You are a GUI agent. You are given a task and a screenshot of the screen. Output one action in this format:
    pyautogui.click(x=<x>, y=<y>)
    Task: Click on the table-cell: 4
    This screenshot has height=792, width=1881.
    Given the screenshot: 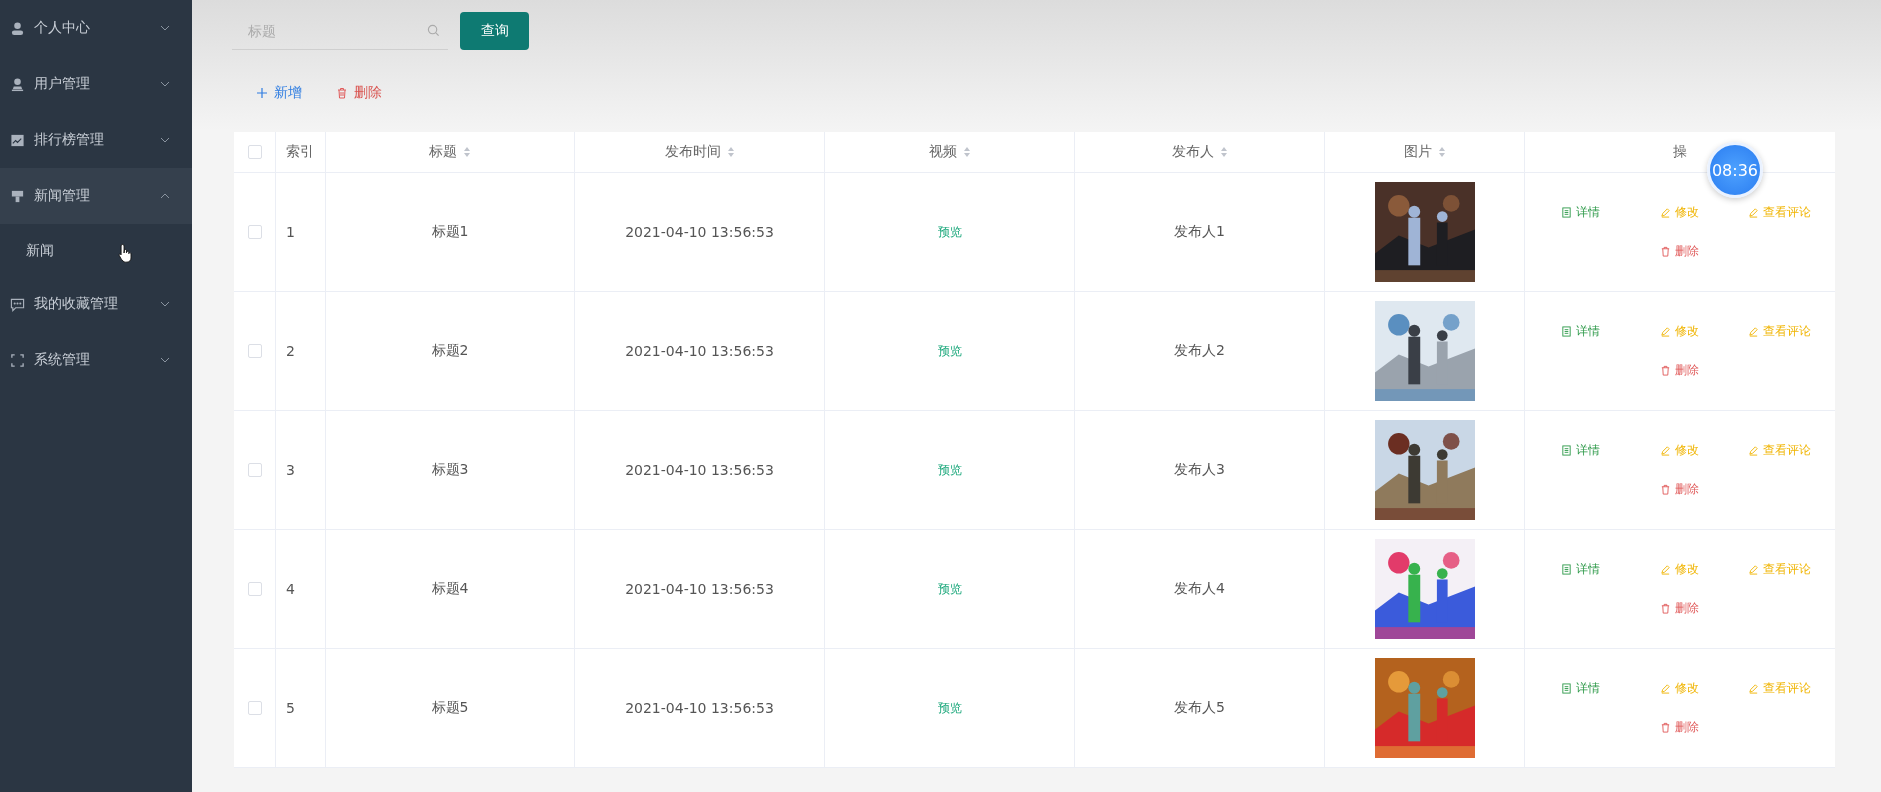 What is the action you would take?
    pyautogui.click(x=290, y=589)
    